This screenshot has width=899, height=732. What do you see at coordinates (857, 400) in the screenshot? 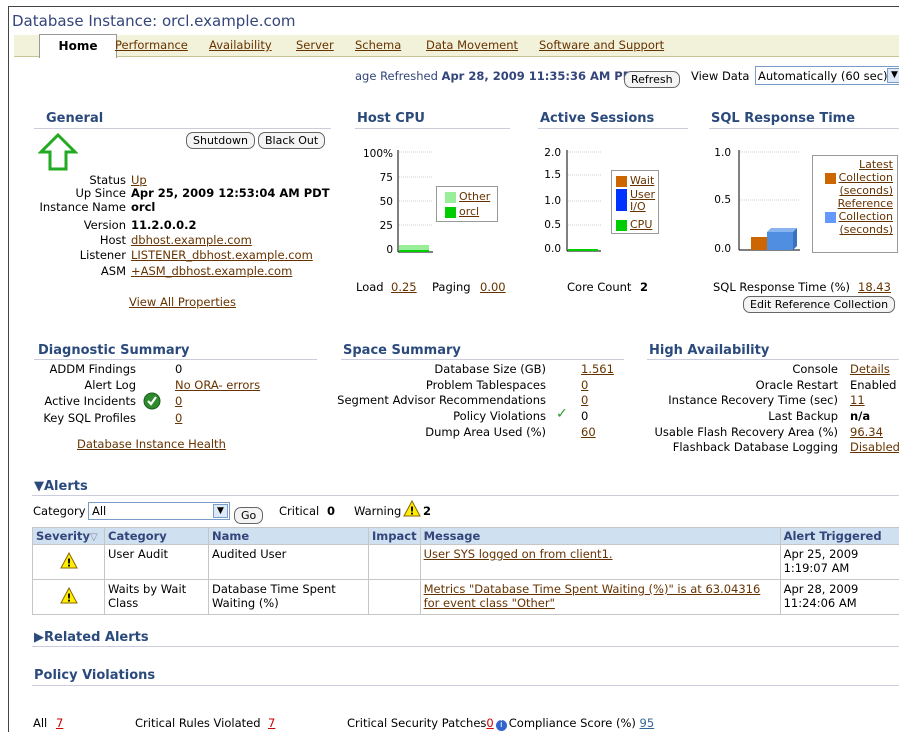
I see `instance-recovery-link: 11` at bounding box center [857, 400].